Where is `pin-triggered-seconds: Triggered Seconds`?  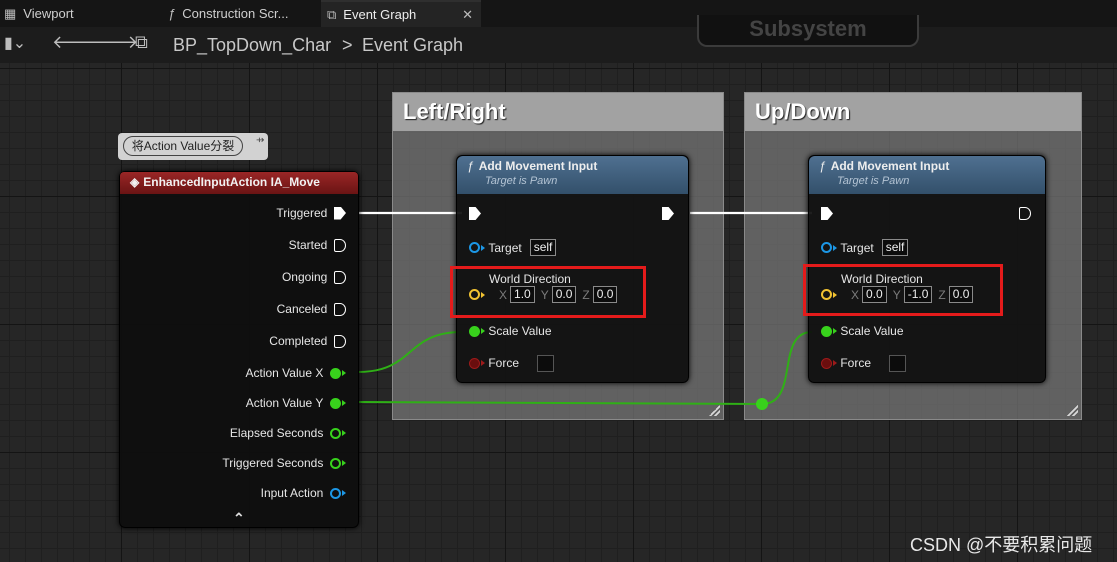
pin-triggered-seconds: Triggered Seconds is located at coordinates (284, 463).